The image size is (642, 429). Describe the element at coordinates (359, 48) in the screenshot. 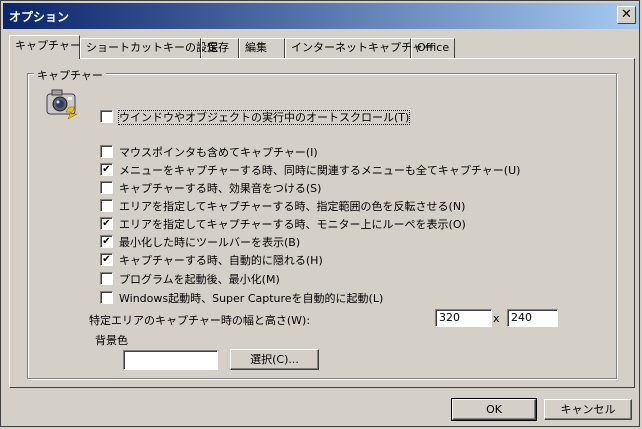

I see `tab-internet-capture: インターネットキャプチャー` at that location.